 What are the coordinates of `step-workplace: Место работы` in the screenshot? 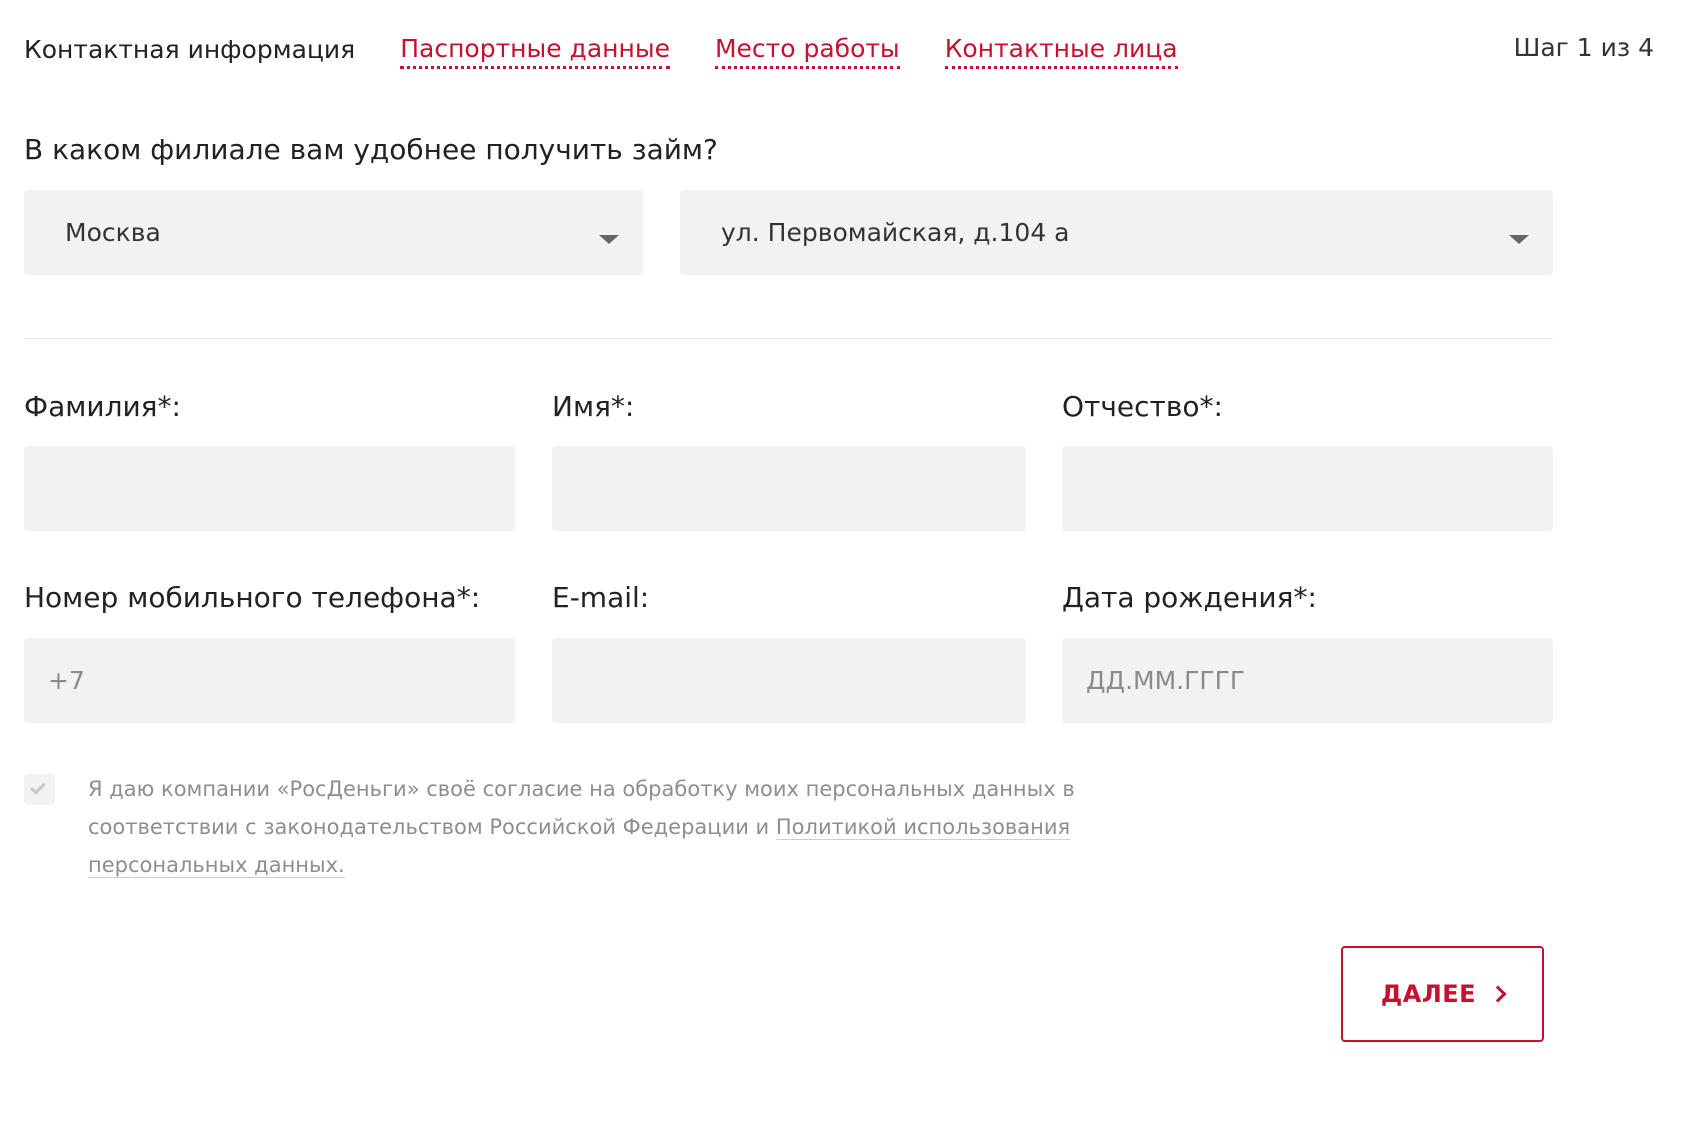 It's located at (807, 50).